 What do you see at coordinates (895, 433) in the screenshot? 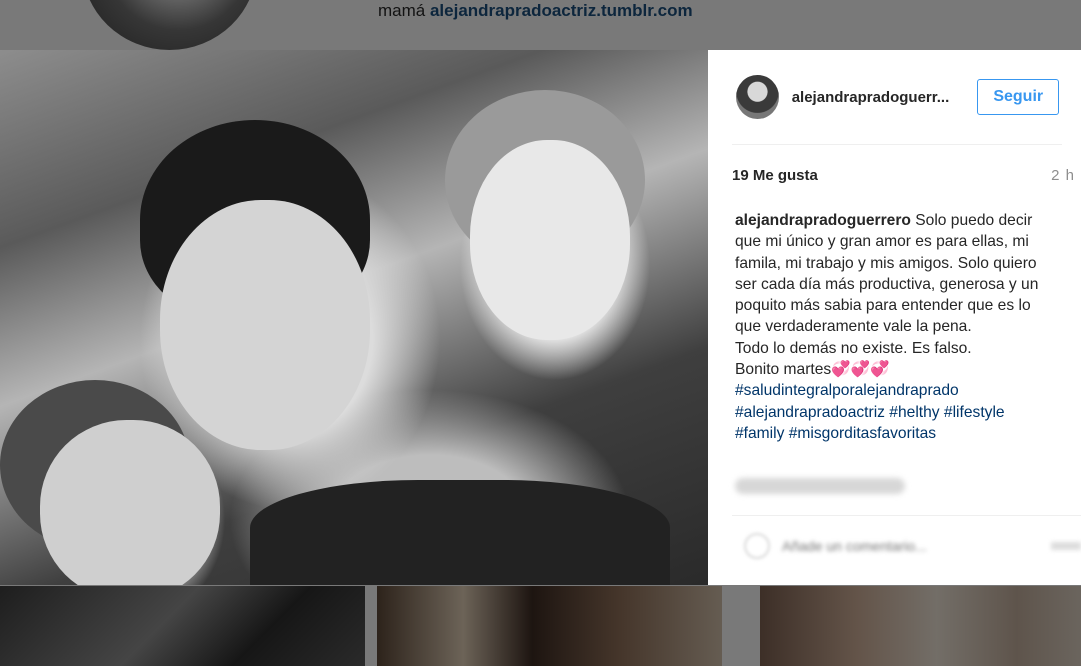
I see `hashtag-link: #family #misgorditasfavoritas` at bounding box center [895, 433].